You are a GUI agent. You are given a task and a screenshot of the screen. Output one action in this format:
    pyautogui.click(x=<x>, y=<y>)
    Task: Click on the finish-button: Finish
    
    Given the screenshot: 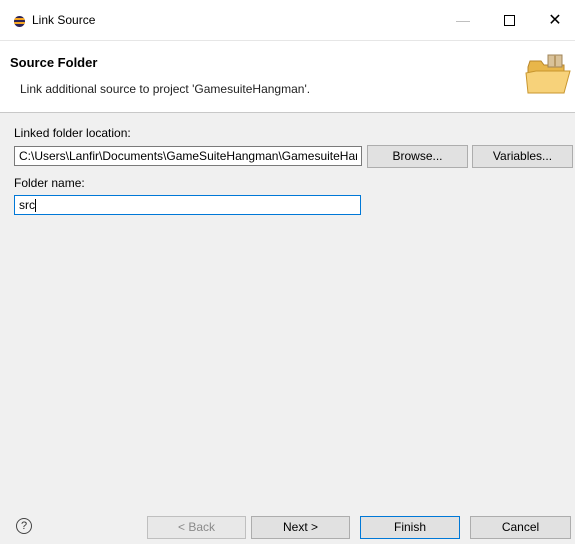 What is the action you would take?
    pyautogui.click(x=410, y=527)
    